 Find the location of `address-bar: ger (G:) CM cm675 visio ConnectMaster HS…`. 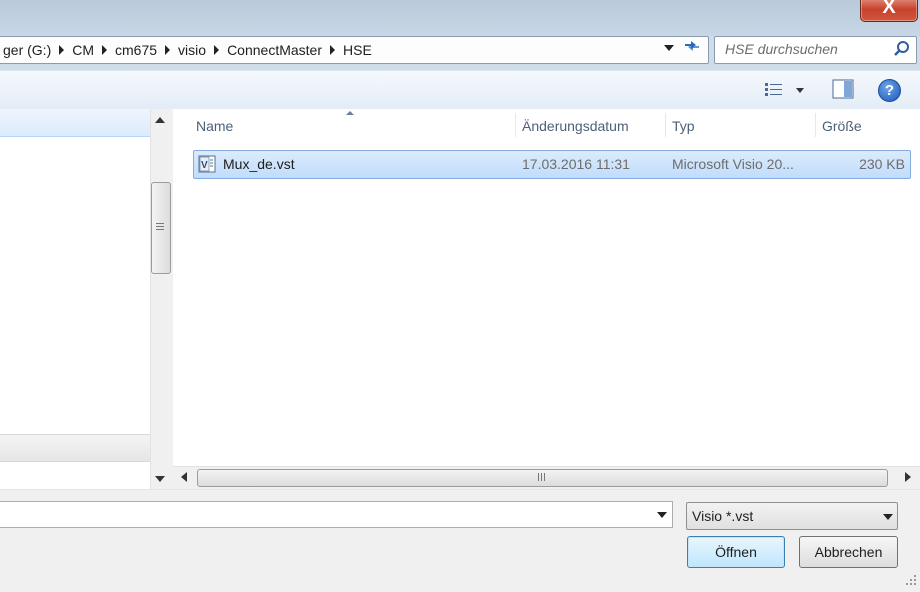

address-bar: ger (G:) CM cm675 visio ConnectMaster HS… is located at coordinates (354, 50).